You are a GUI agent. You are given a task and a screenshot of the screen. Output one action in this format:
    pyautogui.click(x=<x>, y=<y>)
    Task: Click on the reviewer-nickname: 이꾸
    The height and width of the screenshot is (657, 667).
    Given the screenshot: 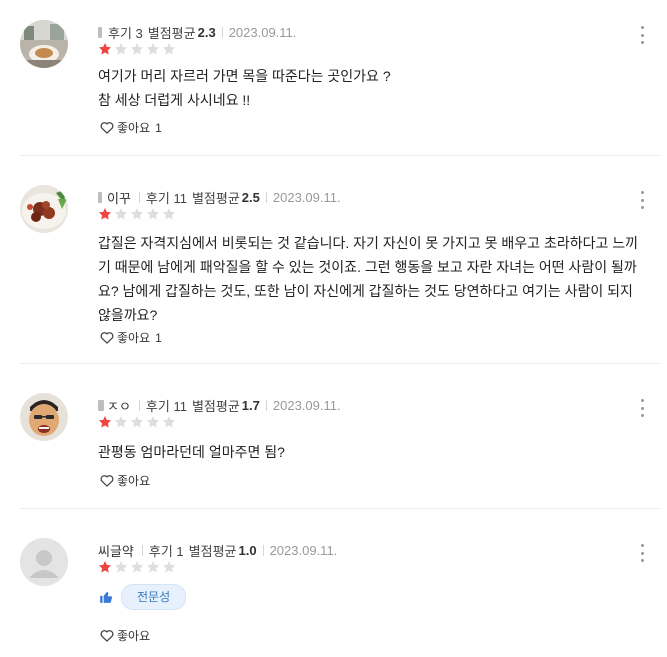 What is the action you would take?
    pyautogui.click(x=119, y=197)
    